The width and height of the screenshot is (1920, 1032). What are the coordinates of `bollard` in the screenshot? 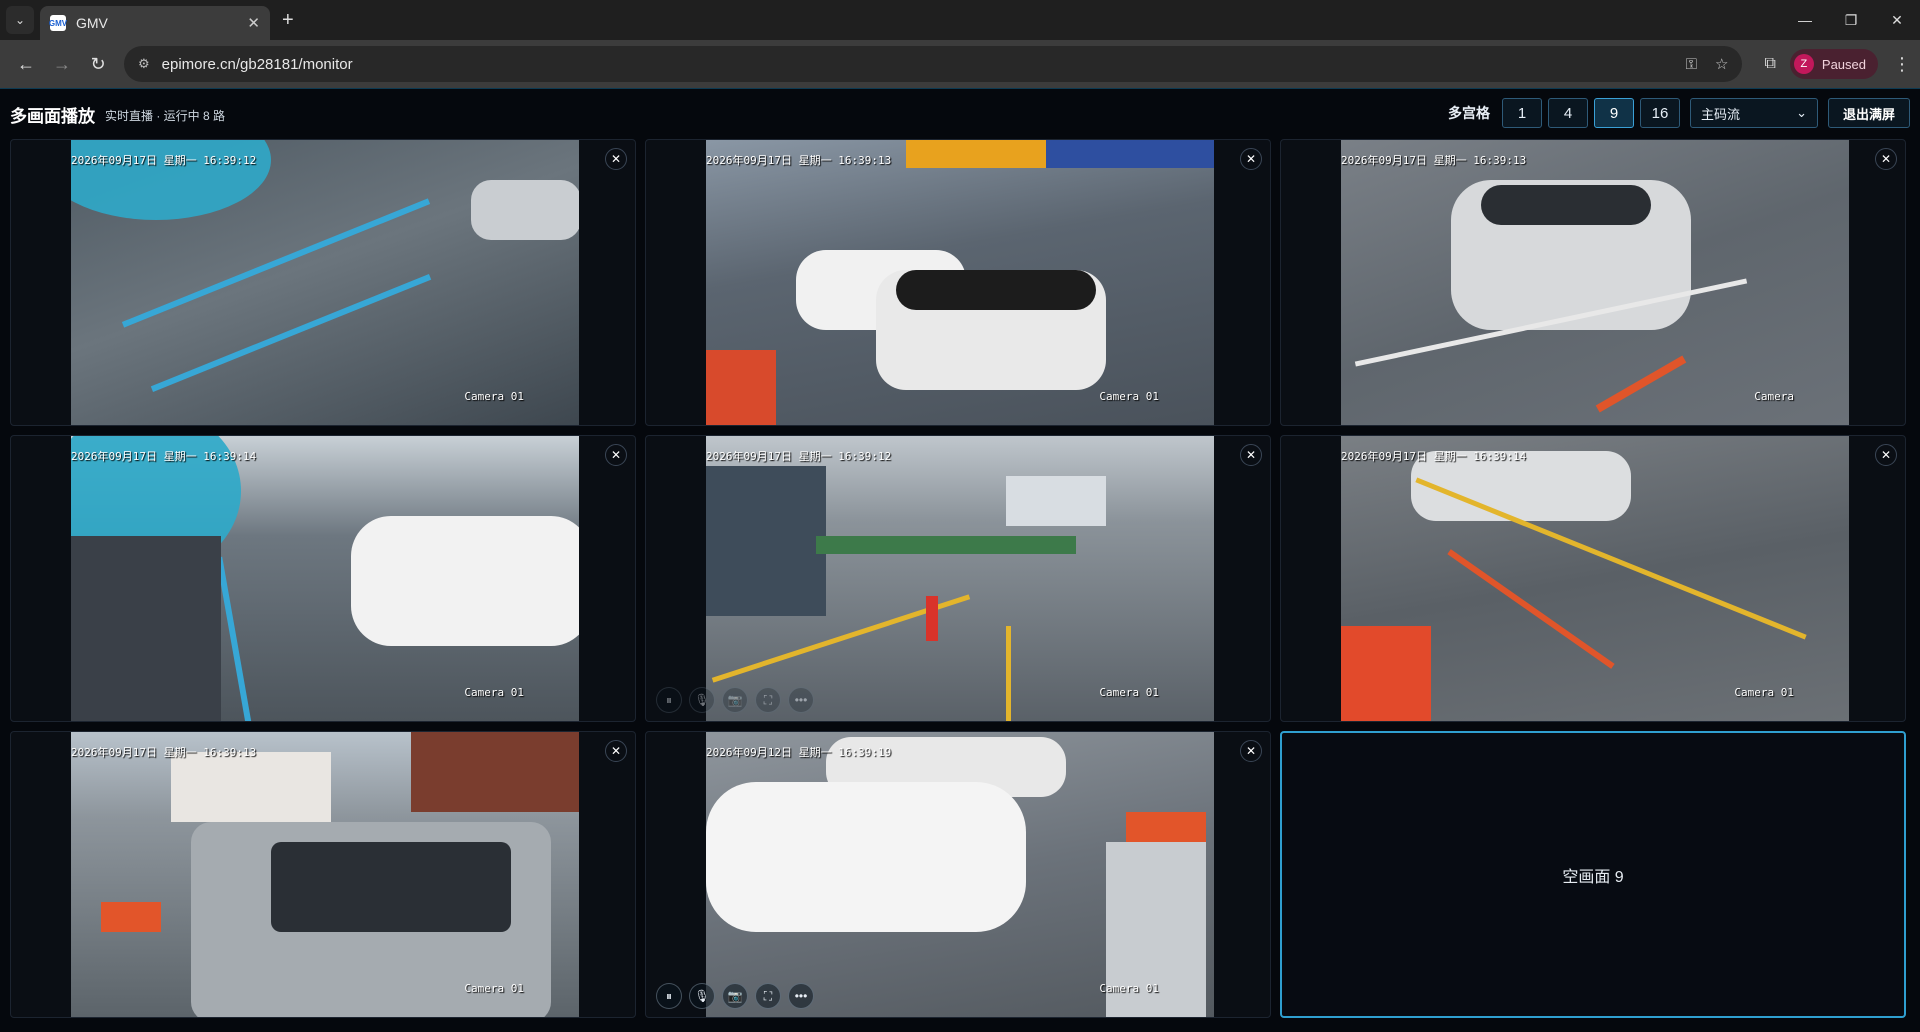 It's located at (932, 618).